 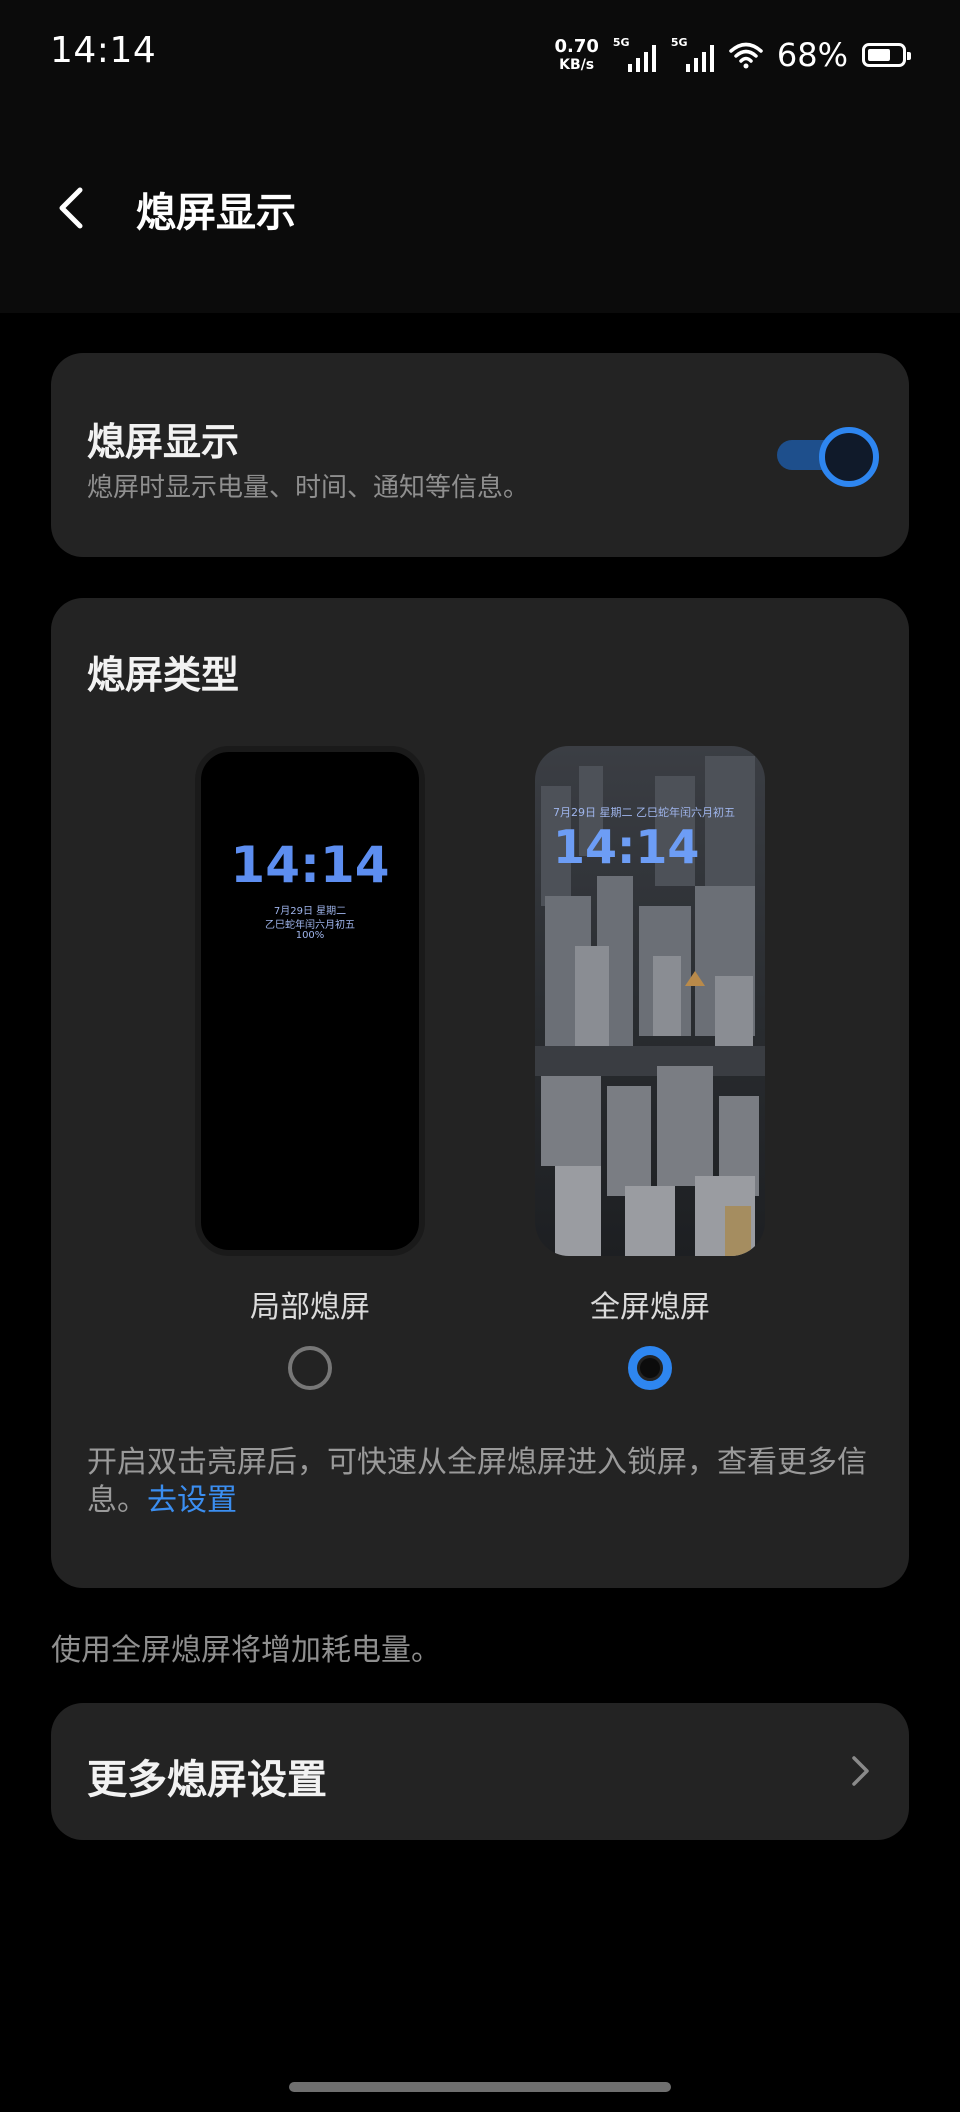 I want to click on status-time: 14:14, so click(x=103, y=50).